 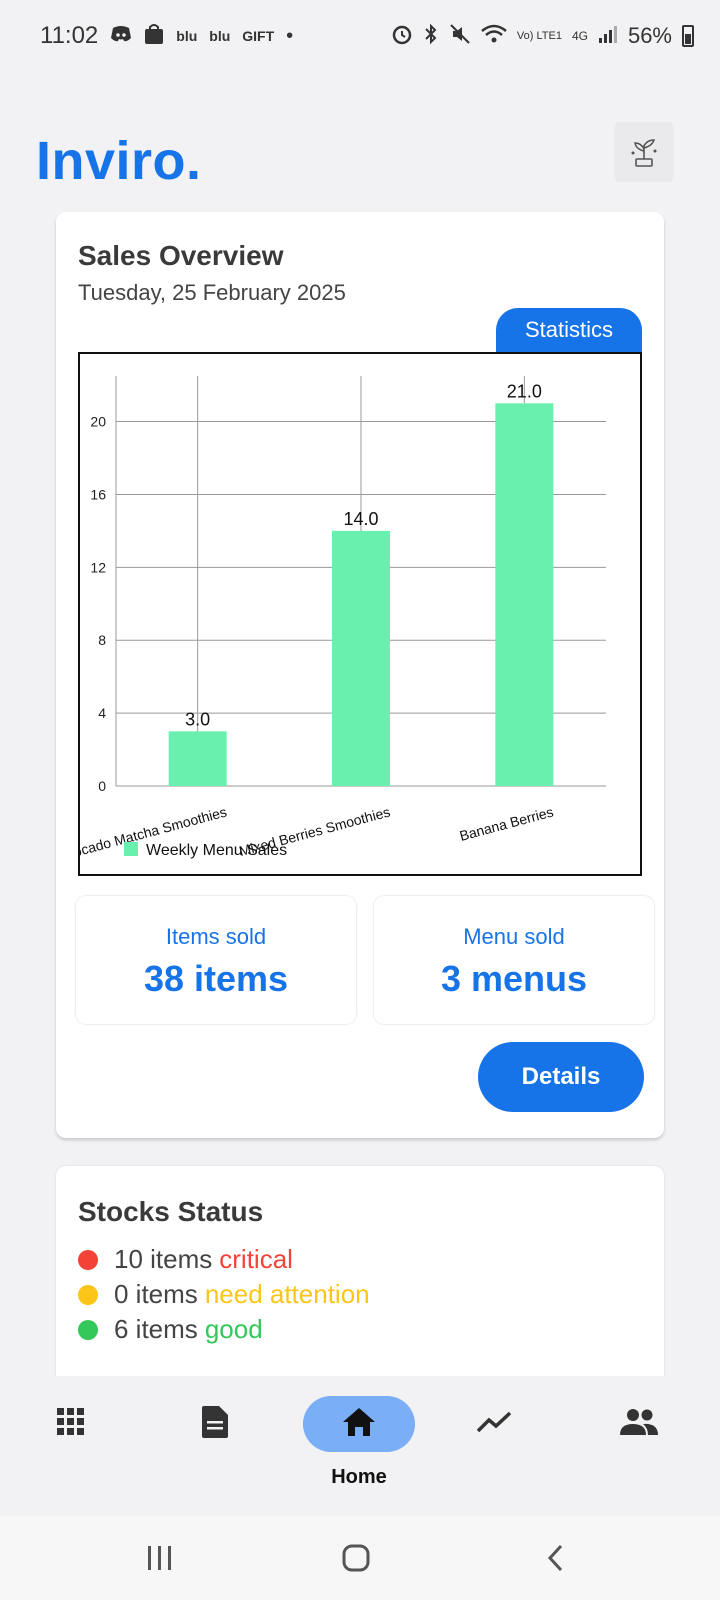 What do you see at coordinates (460, 36) in the screenshot?
I see `mute-icon` at bounding box center [460, 36].